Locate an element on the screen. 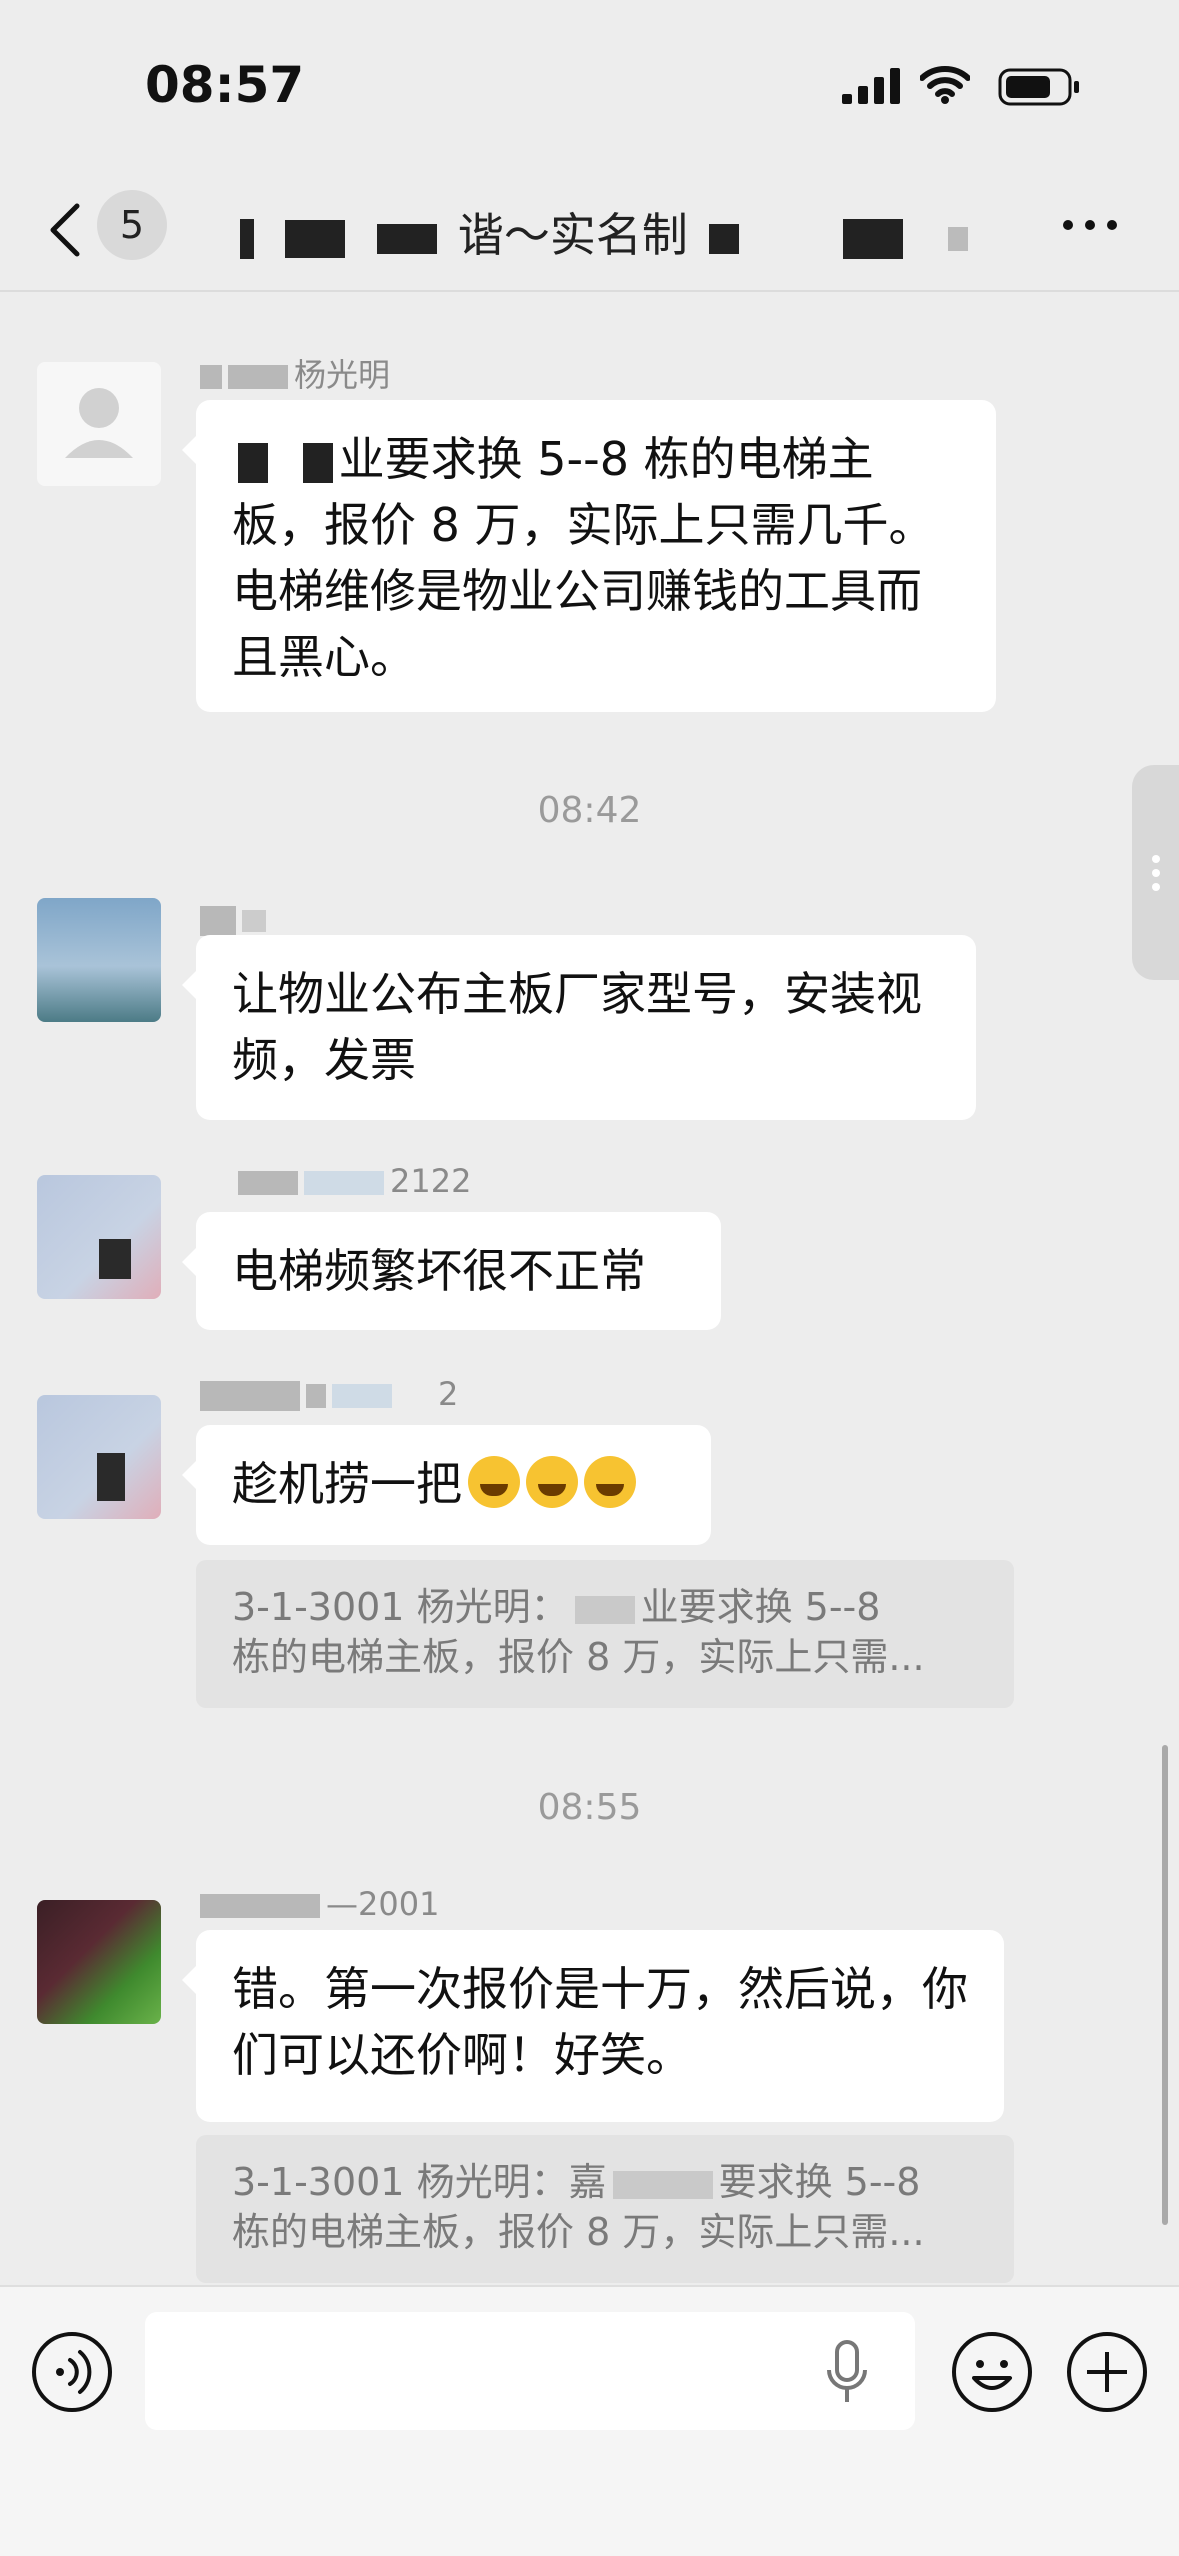  emoji-icon is located at coordinates (992, 2372).